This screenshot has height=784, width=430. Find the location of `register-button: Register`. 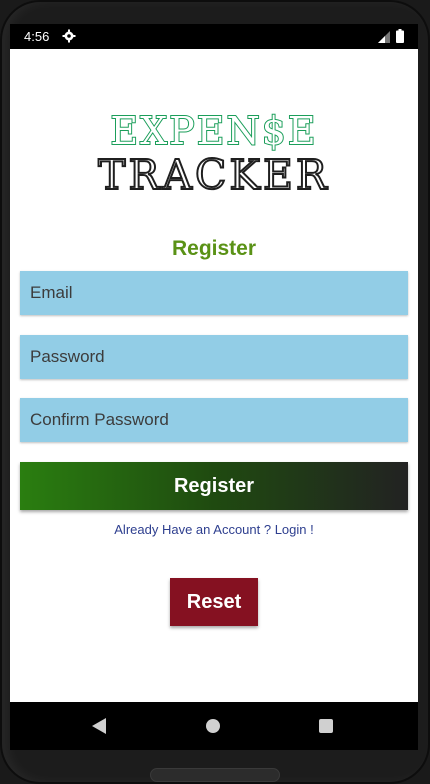

register-button: Register is located at coordinates (214, 486).